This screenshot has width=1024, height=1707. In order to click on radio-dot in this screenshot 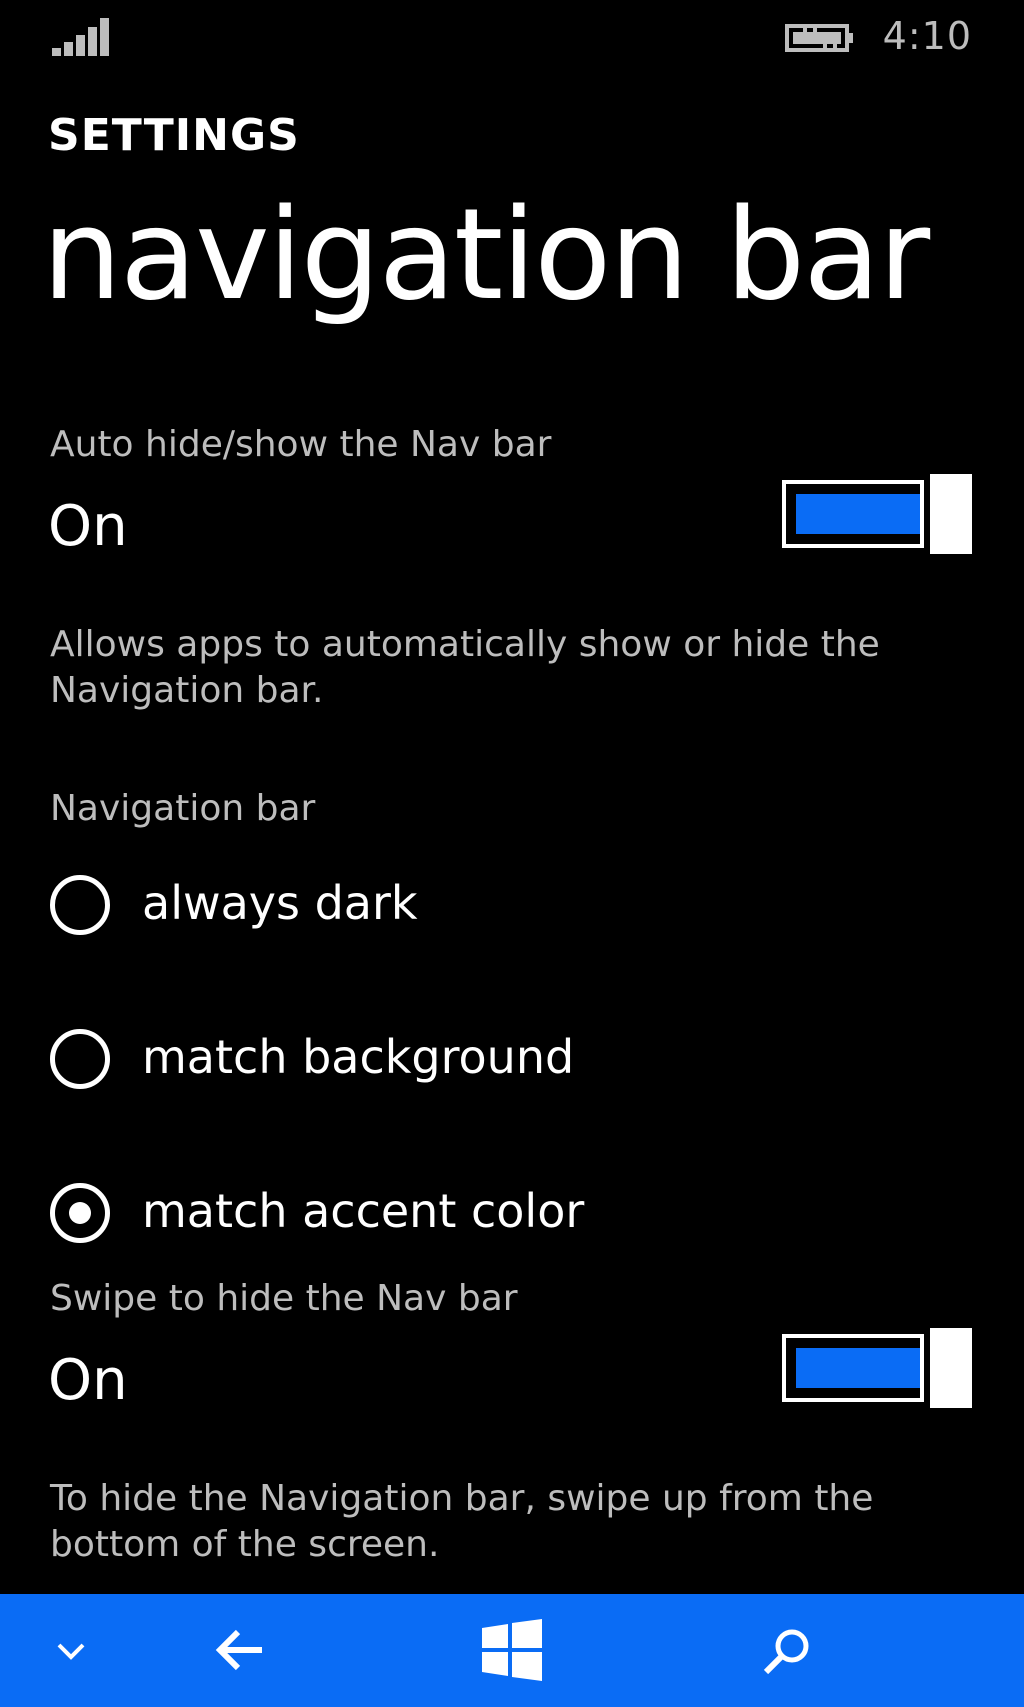, I will do `click(80, 1213)`.